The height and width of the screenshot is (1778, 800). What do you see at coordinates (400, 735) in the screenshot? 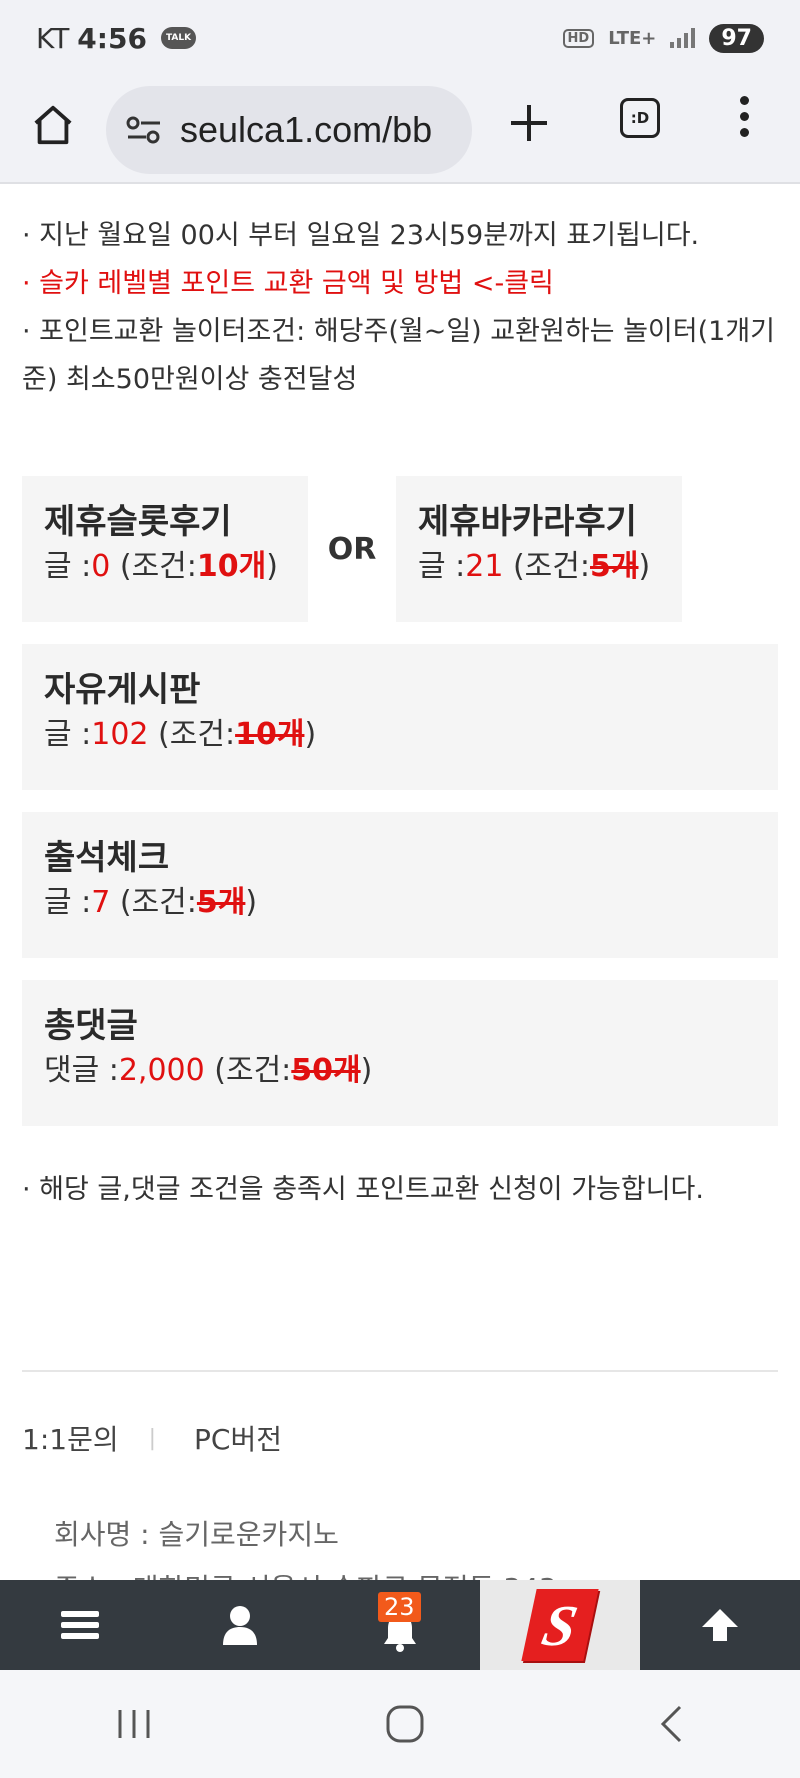
I see `board-stats: 글 :102 (조건:10개)` at bounding box center [400, 735].